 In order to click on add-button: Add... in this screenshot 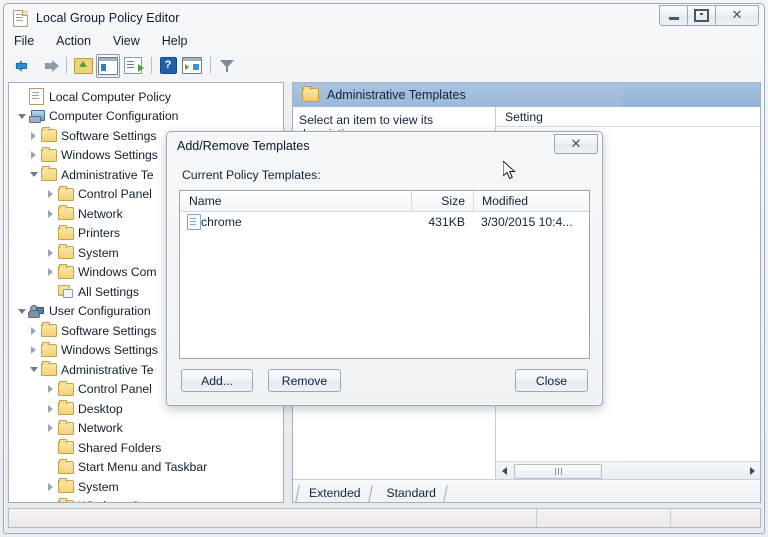, I will do `click(217, 380)`.